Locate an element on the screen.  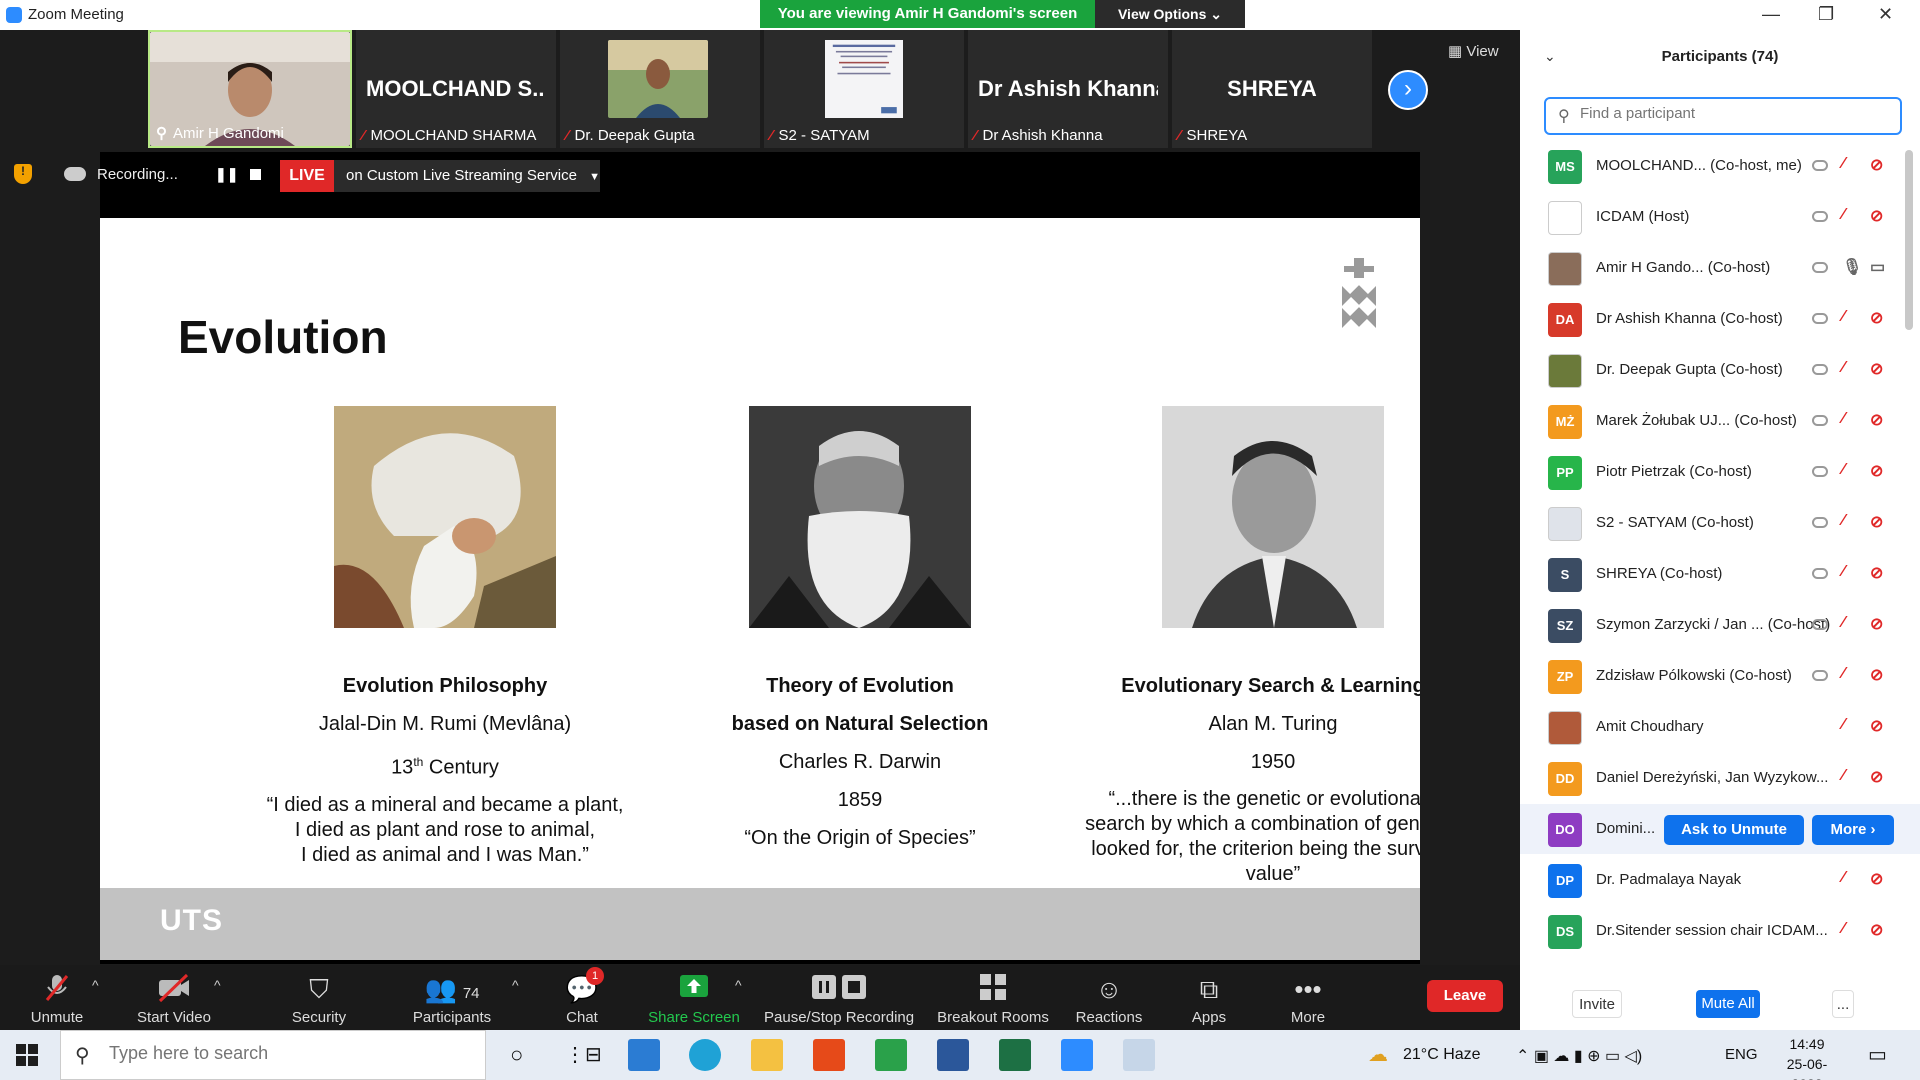
camera-off-icon: ⊘ is located at coordinates (1877, 420).